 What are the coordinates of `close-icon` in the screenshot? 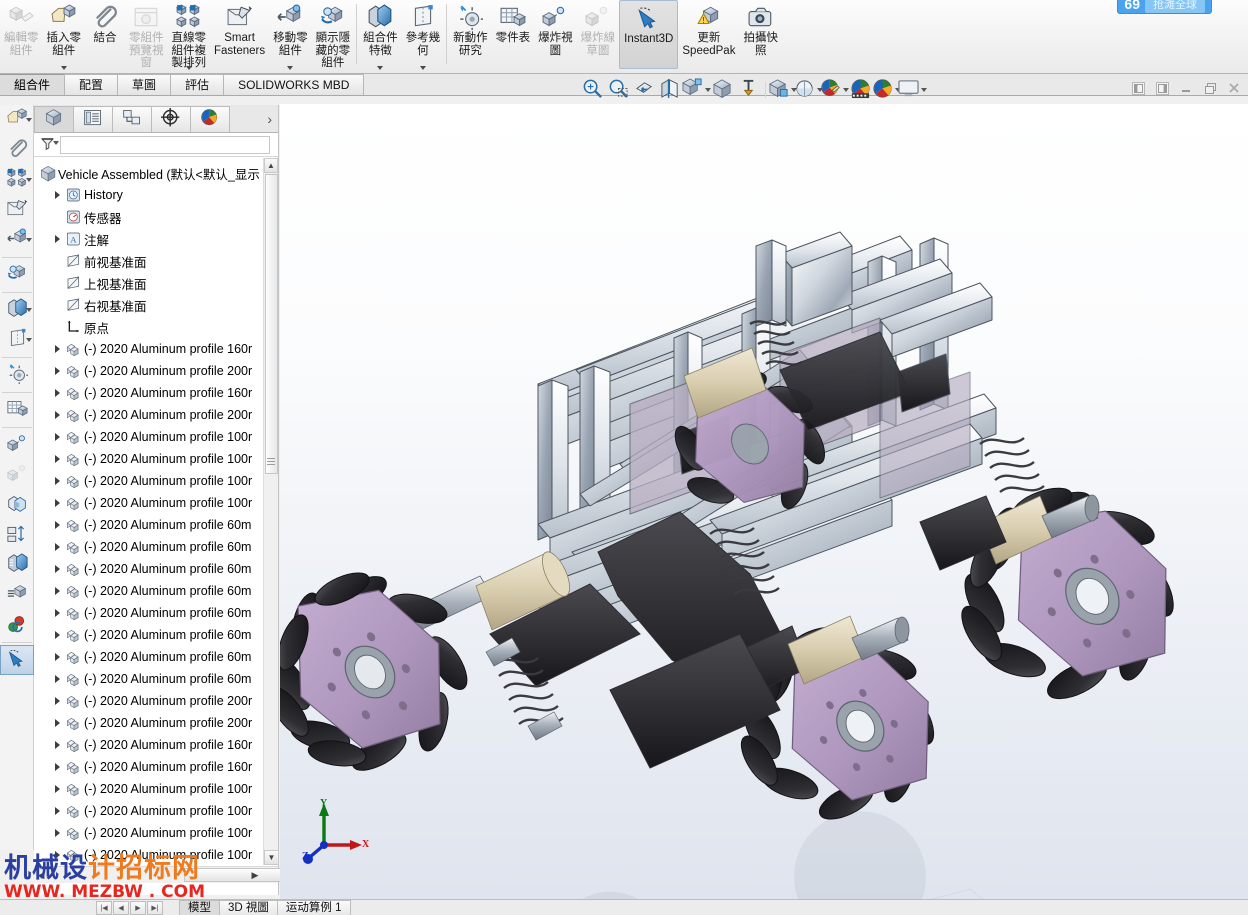 It's located at (1234, 88).